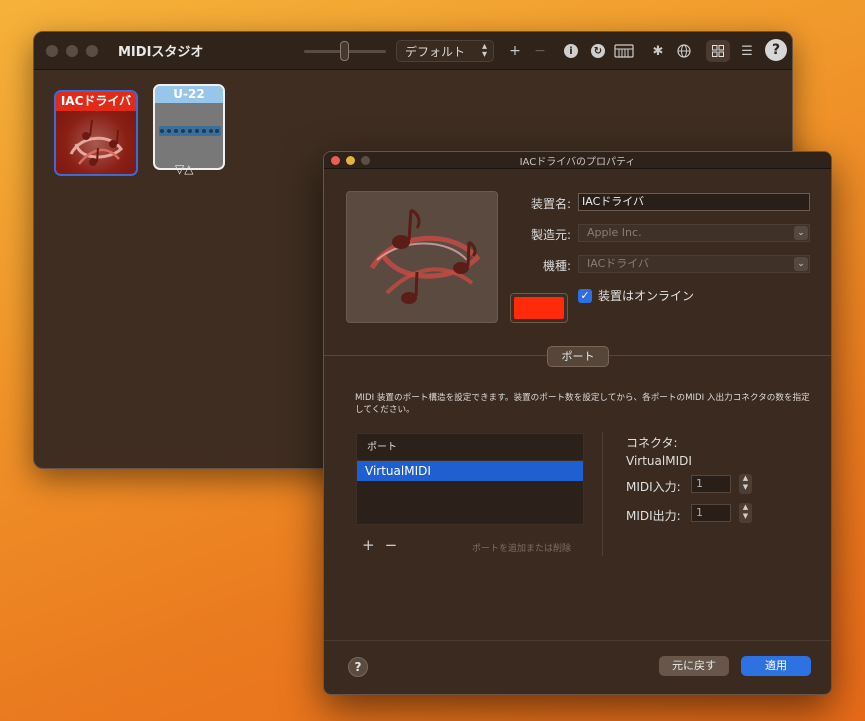 The width and height of the screenshot is (865, 721). I want to click on list-view-button: ☰, so click(747, 51).